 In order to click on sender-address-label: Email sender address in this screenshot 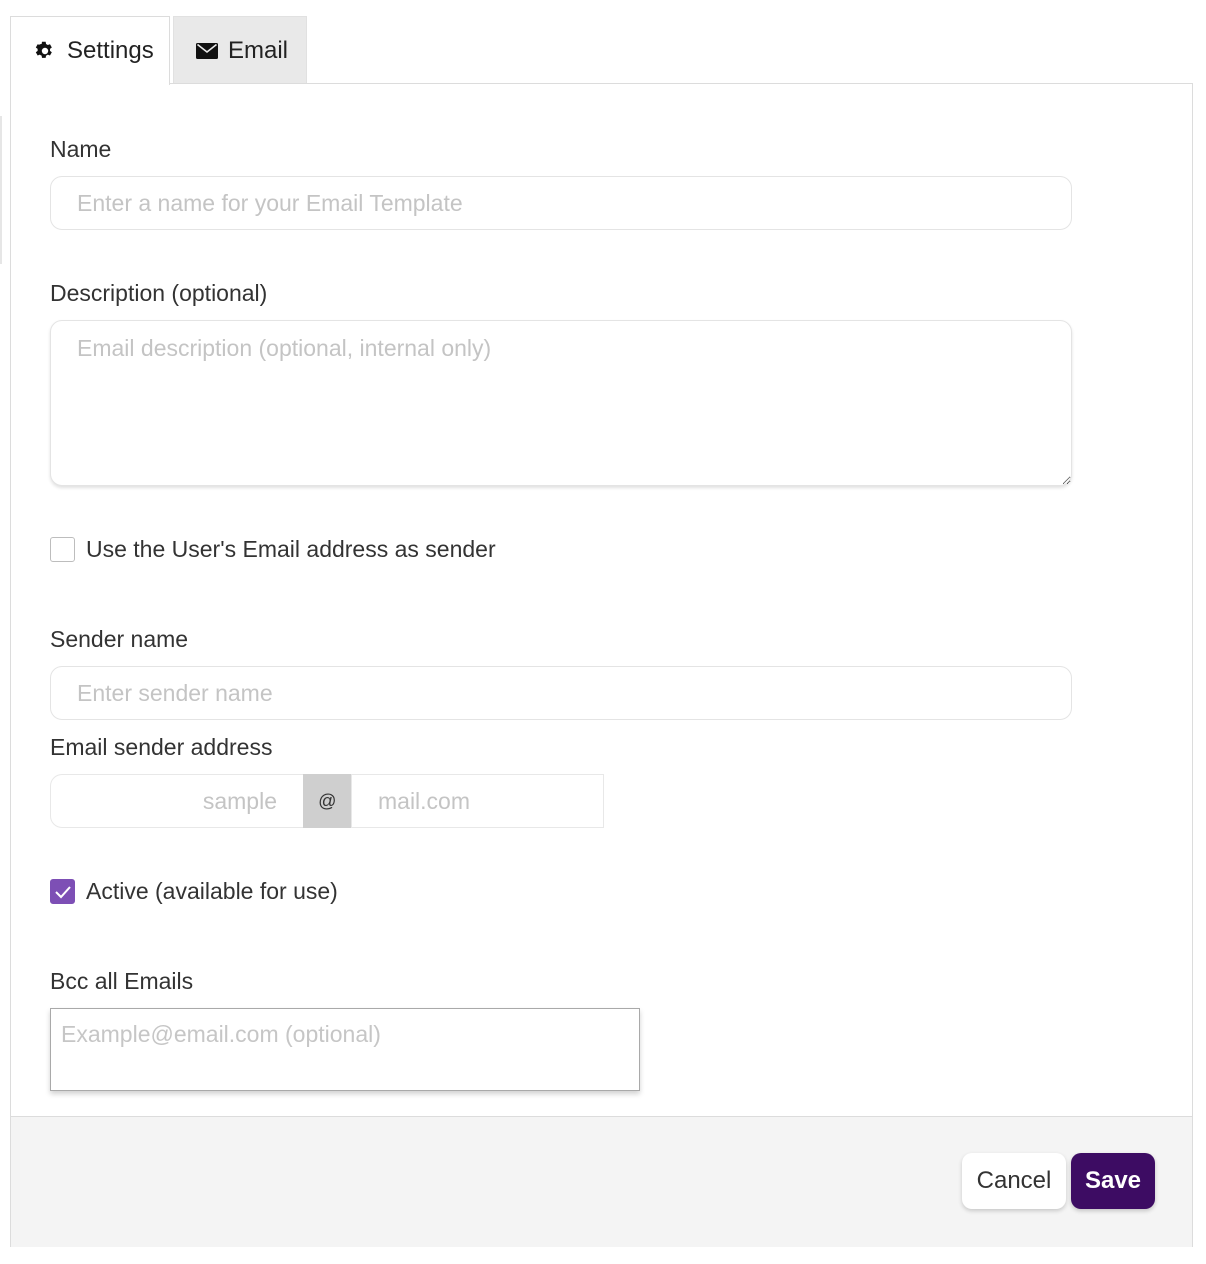, I will do `click(161, 747)`.